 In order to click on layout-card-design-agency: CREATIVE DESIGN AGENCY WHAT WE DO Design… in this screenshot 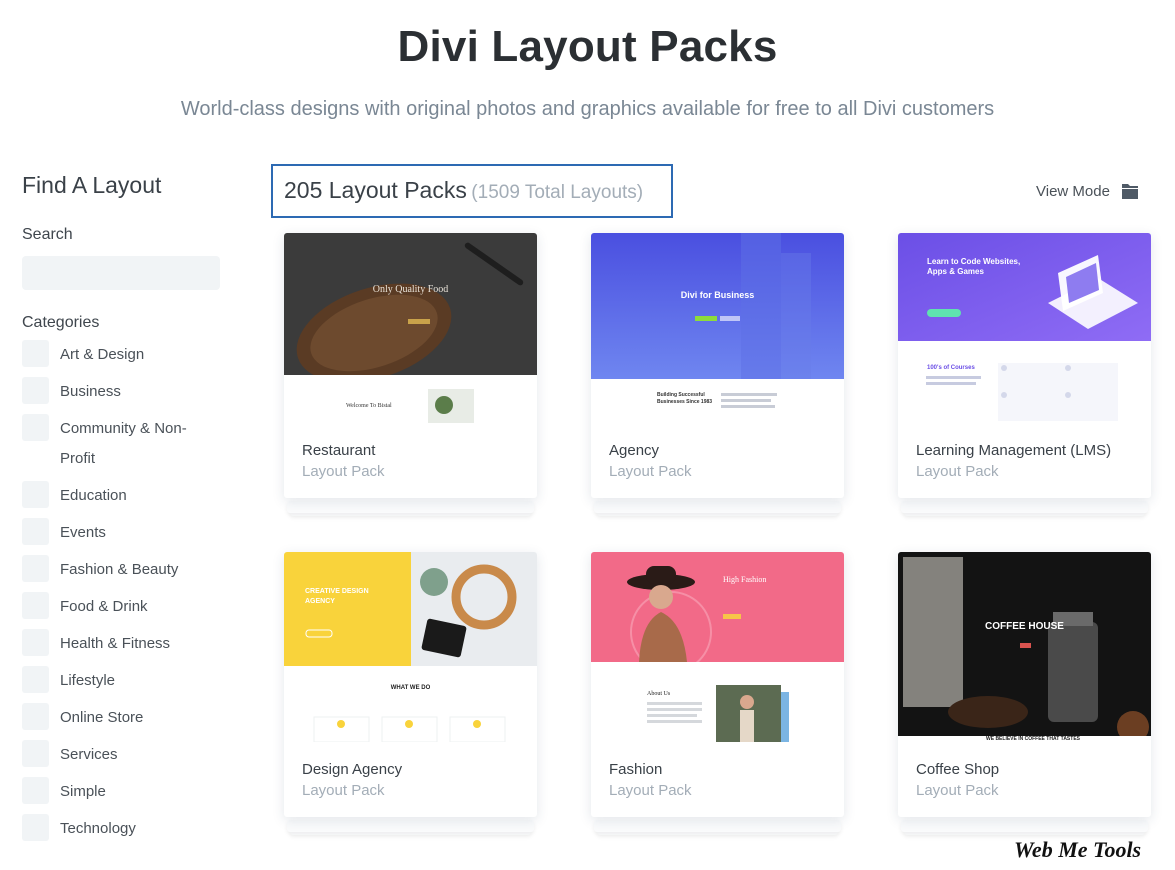, I will do `click(410, 693)`.